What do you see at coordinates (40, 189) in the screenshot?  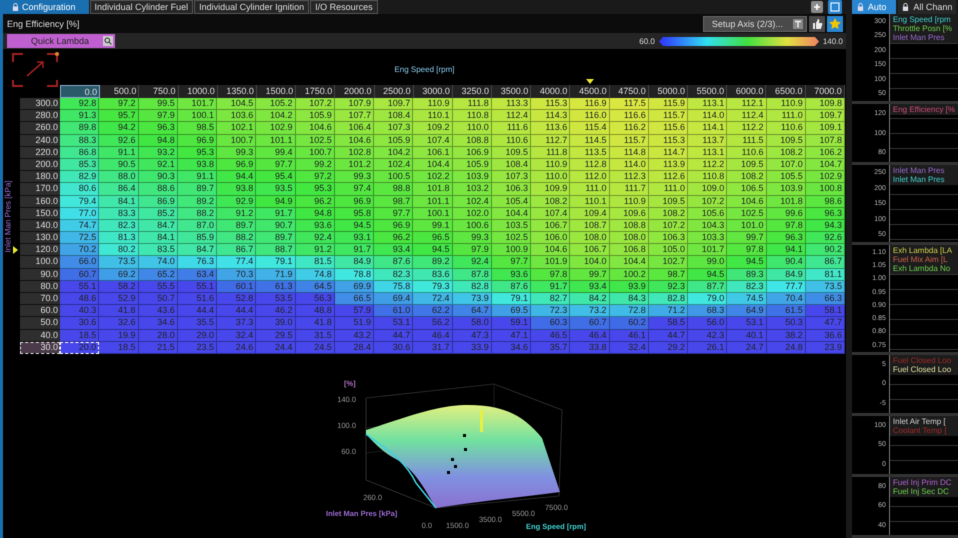 I see `row-header: 170.0` at bounding box center [40, 189].